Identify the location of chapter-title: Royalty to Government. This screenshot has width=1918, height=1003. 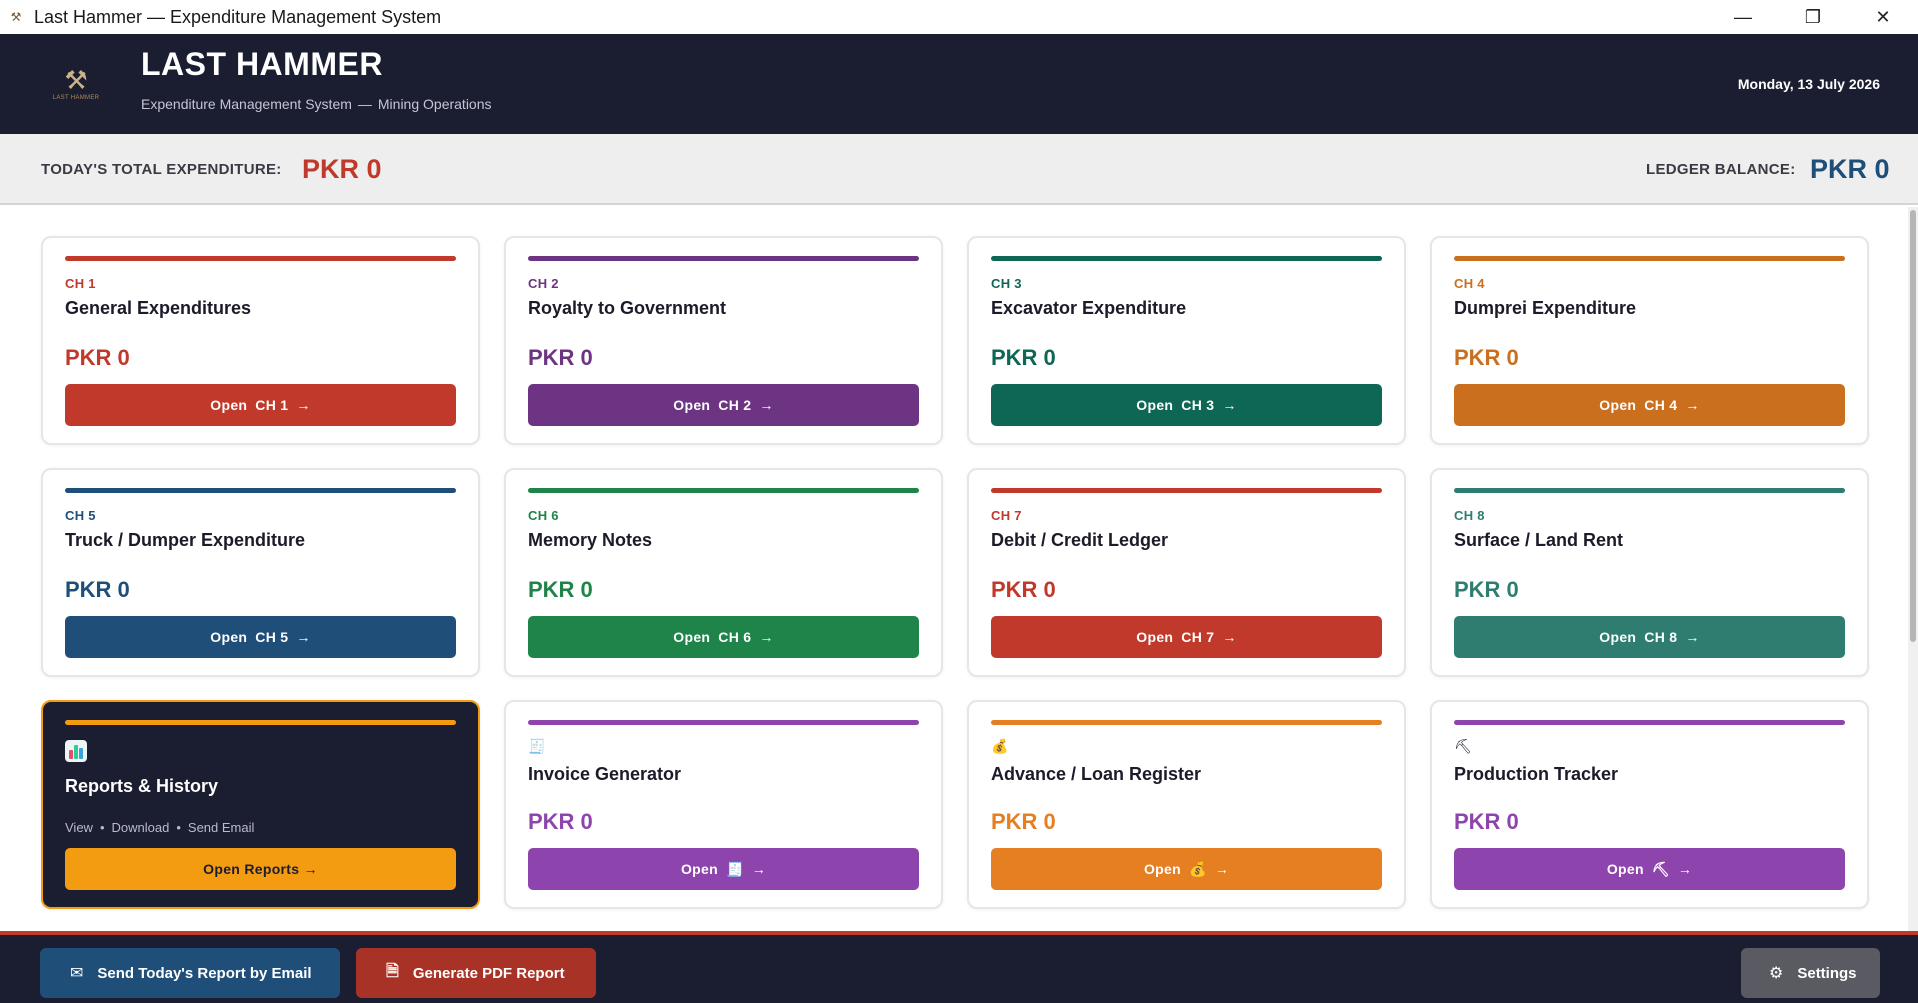
(627, 308).